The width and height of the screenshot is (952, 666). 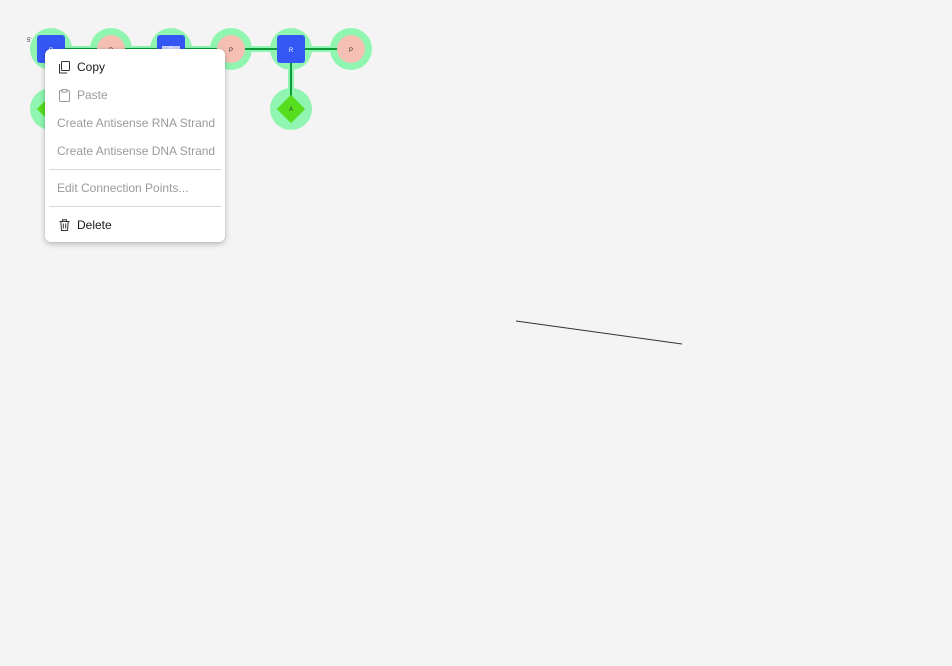 I want to click on copy-menu-item: Copy, so click(x=135, y=67).